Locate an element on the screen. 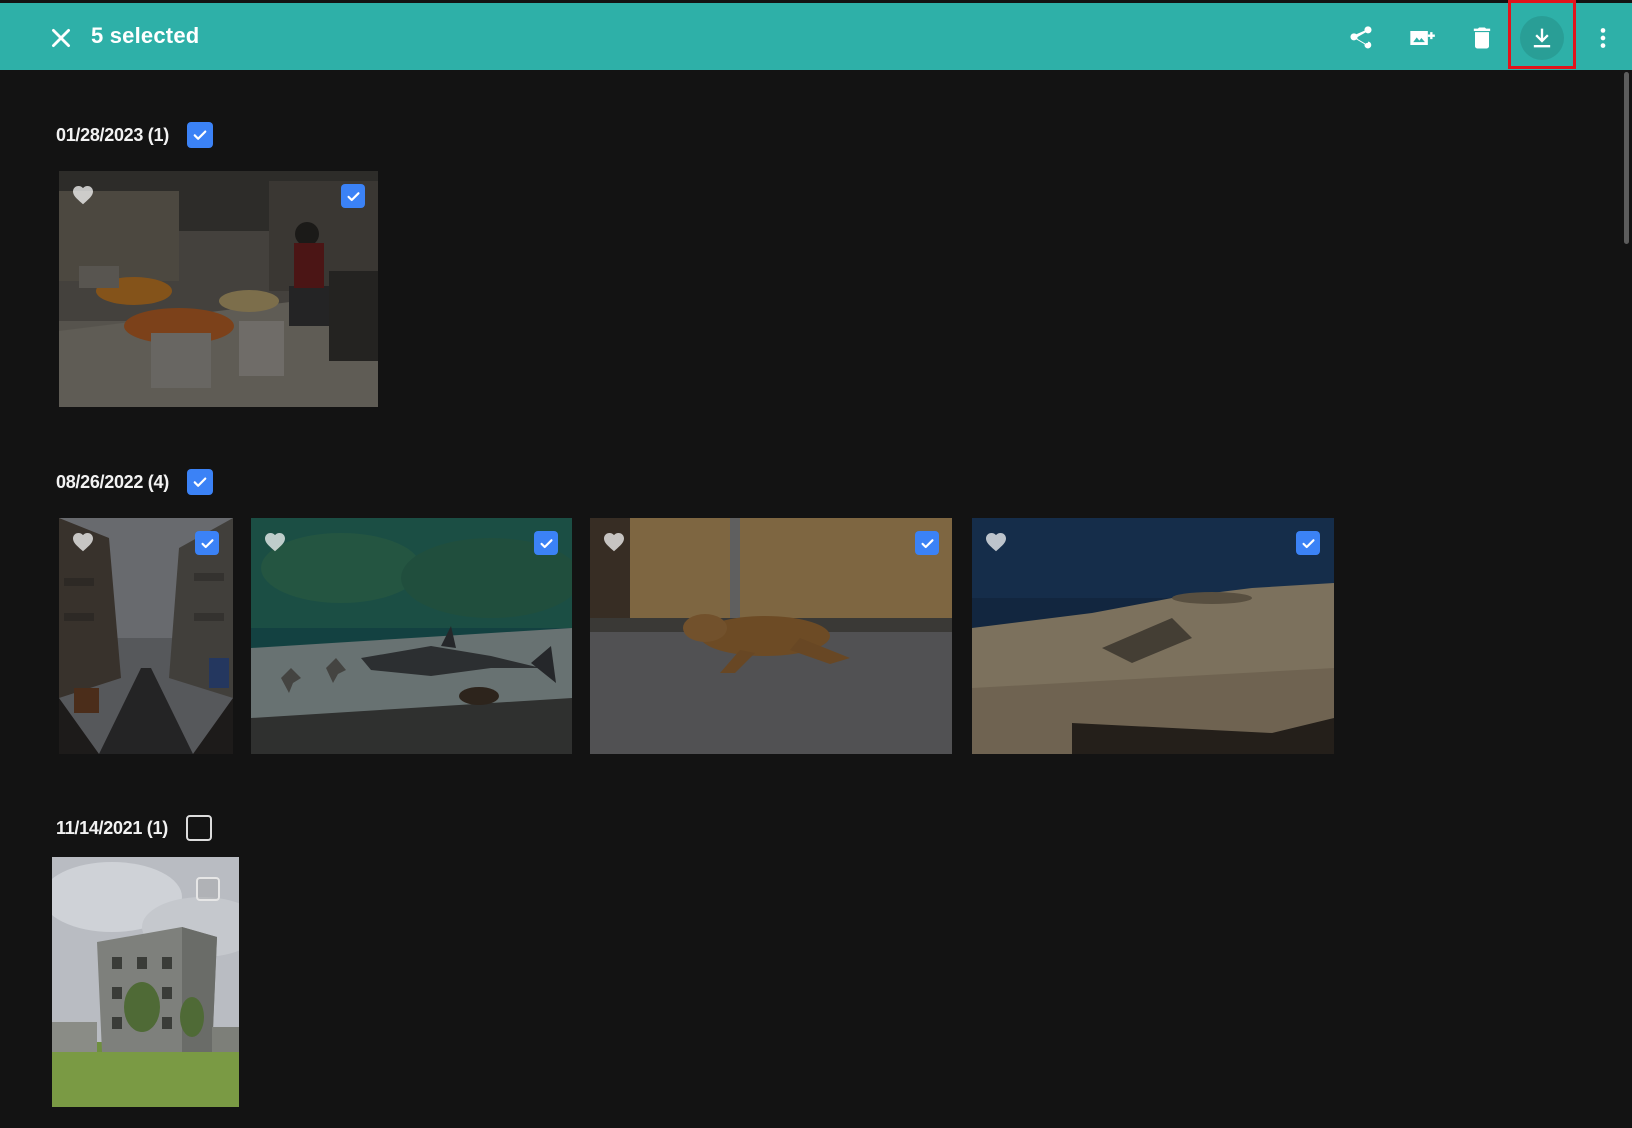  scrollbar is located at coordinates (1626, 158).